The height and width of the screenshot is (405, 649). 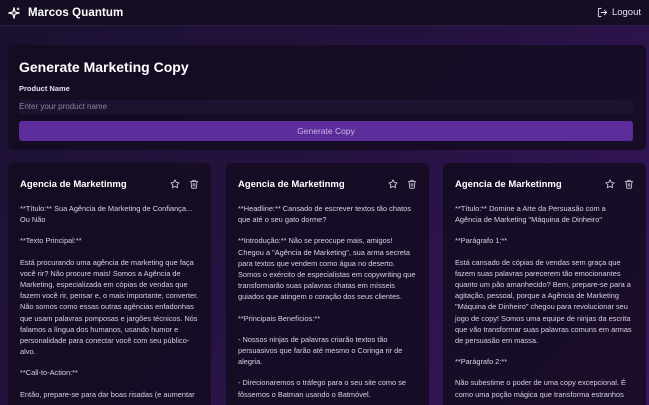 I want to click on logout-button: Logout, so click(x=619, y=12).